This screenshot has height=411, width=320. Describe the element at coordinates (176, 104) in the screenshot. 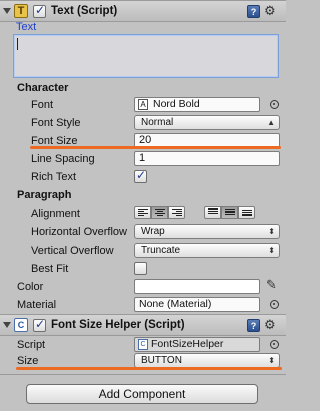

I see `font-value: Nord Bold` at that location.